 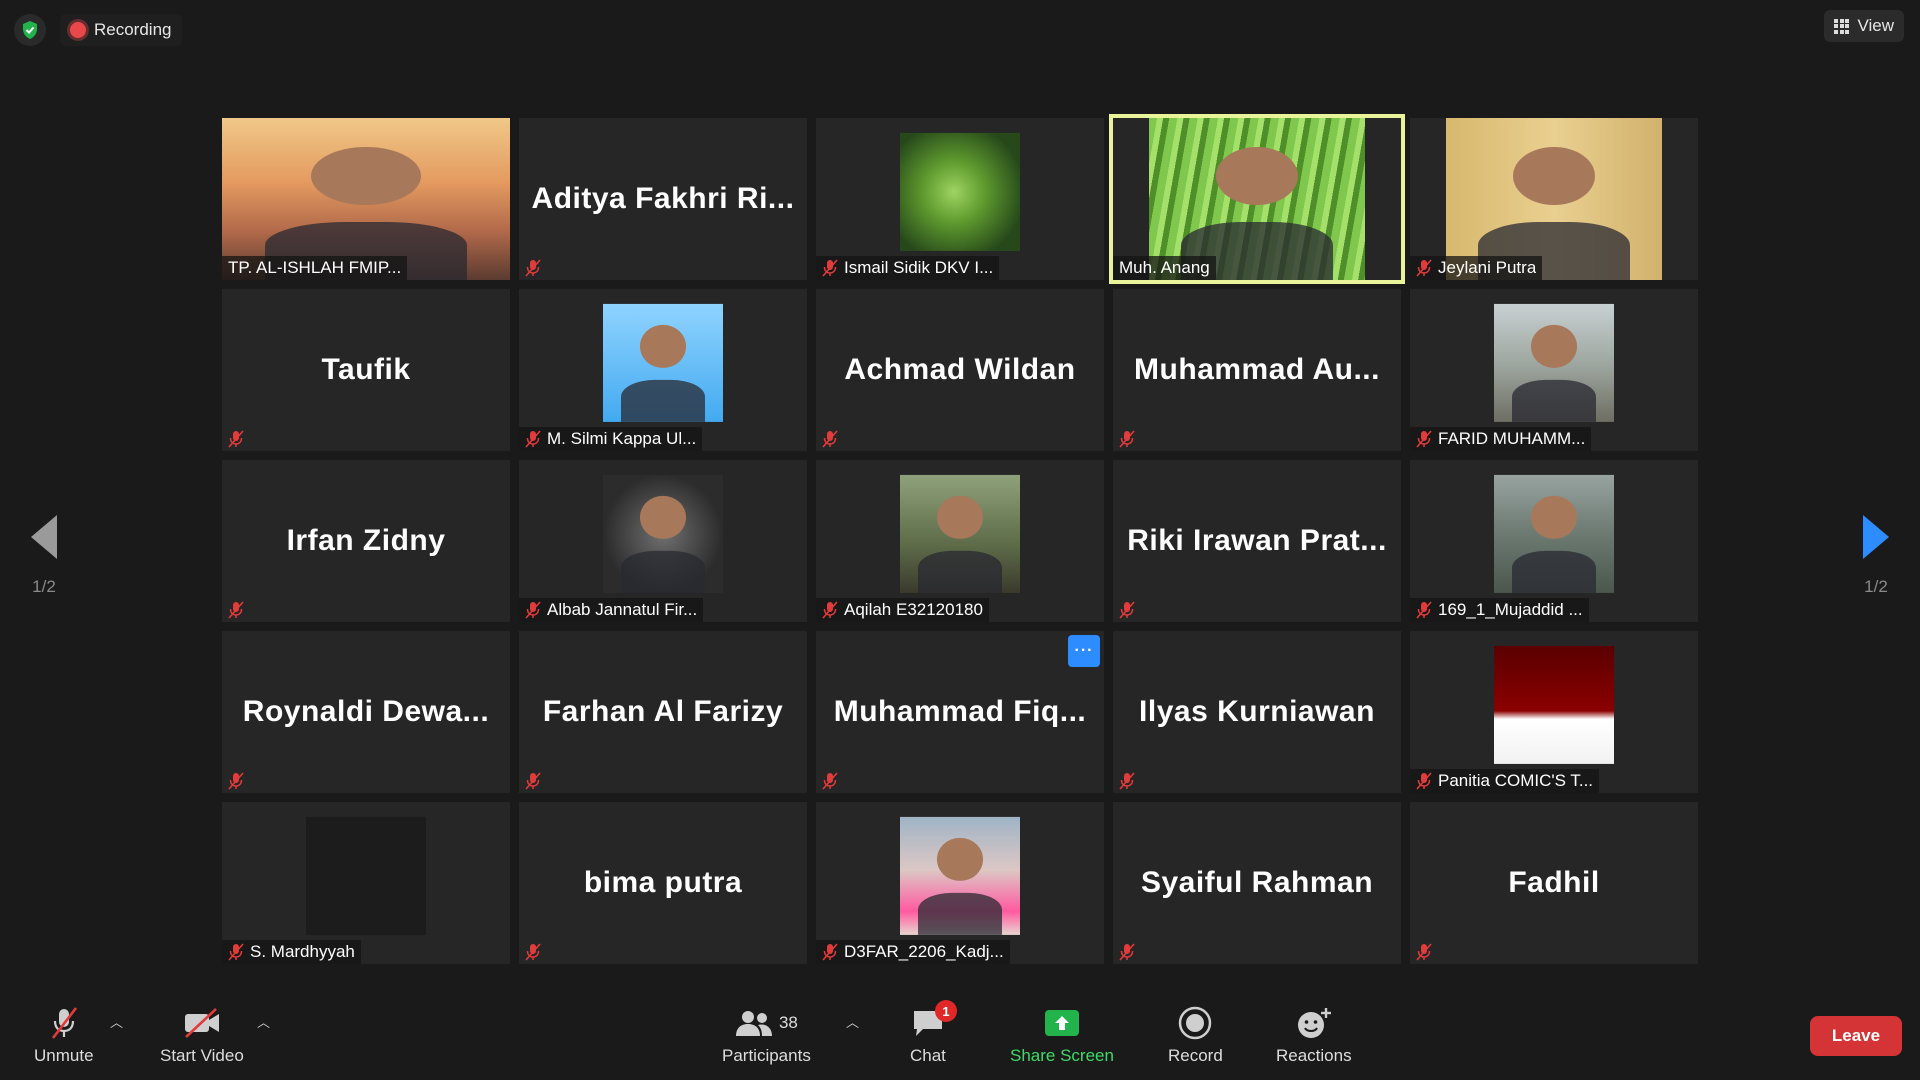 What do you see at coordinates (64, 1023) in the screenshot?
I see `microphone-muted-icon` at bounding box center [64, 1023].